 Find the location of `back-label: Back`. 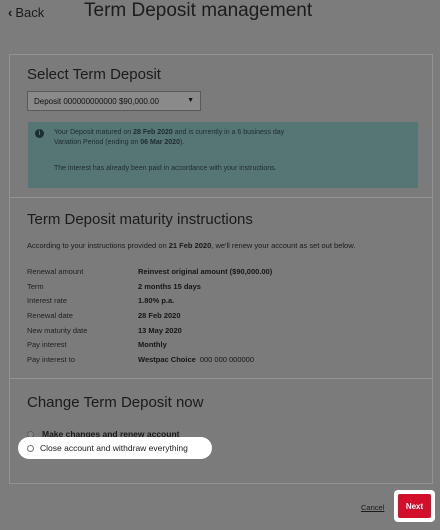

back-label: Back is located at coordinates (30, 12).